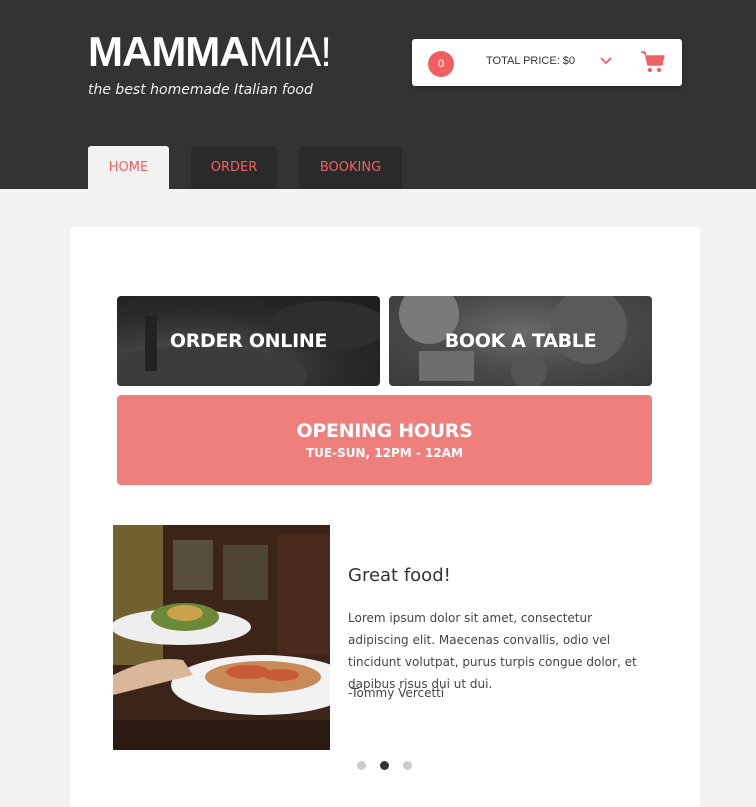 The image size is (756, 807). I want to click on cart-count-badge: 0, so click(441, 64).